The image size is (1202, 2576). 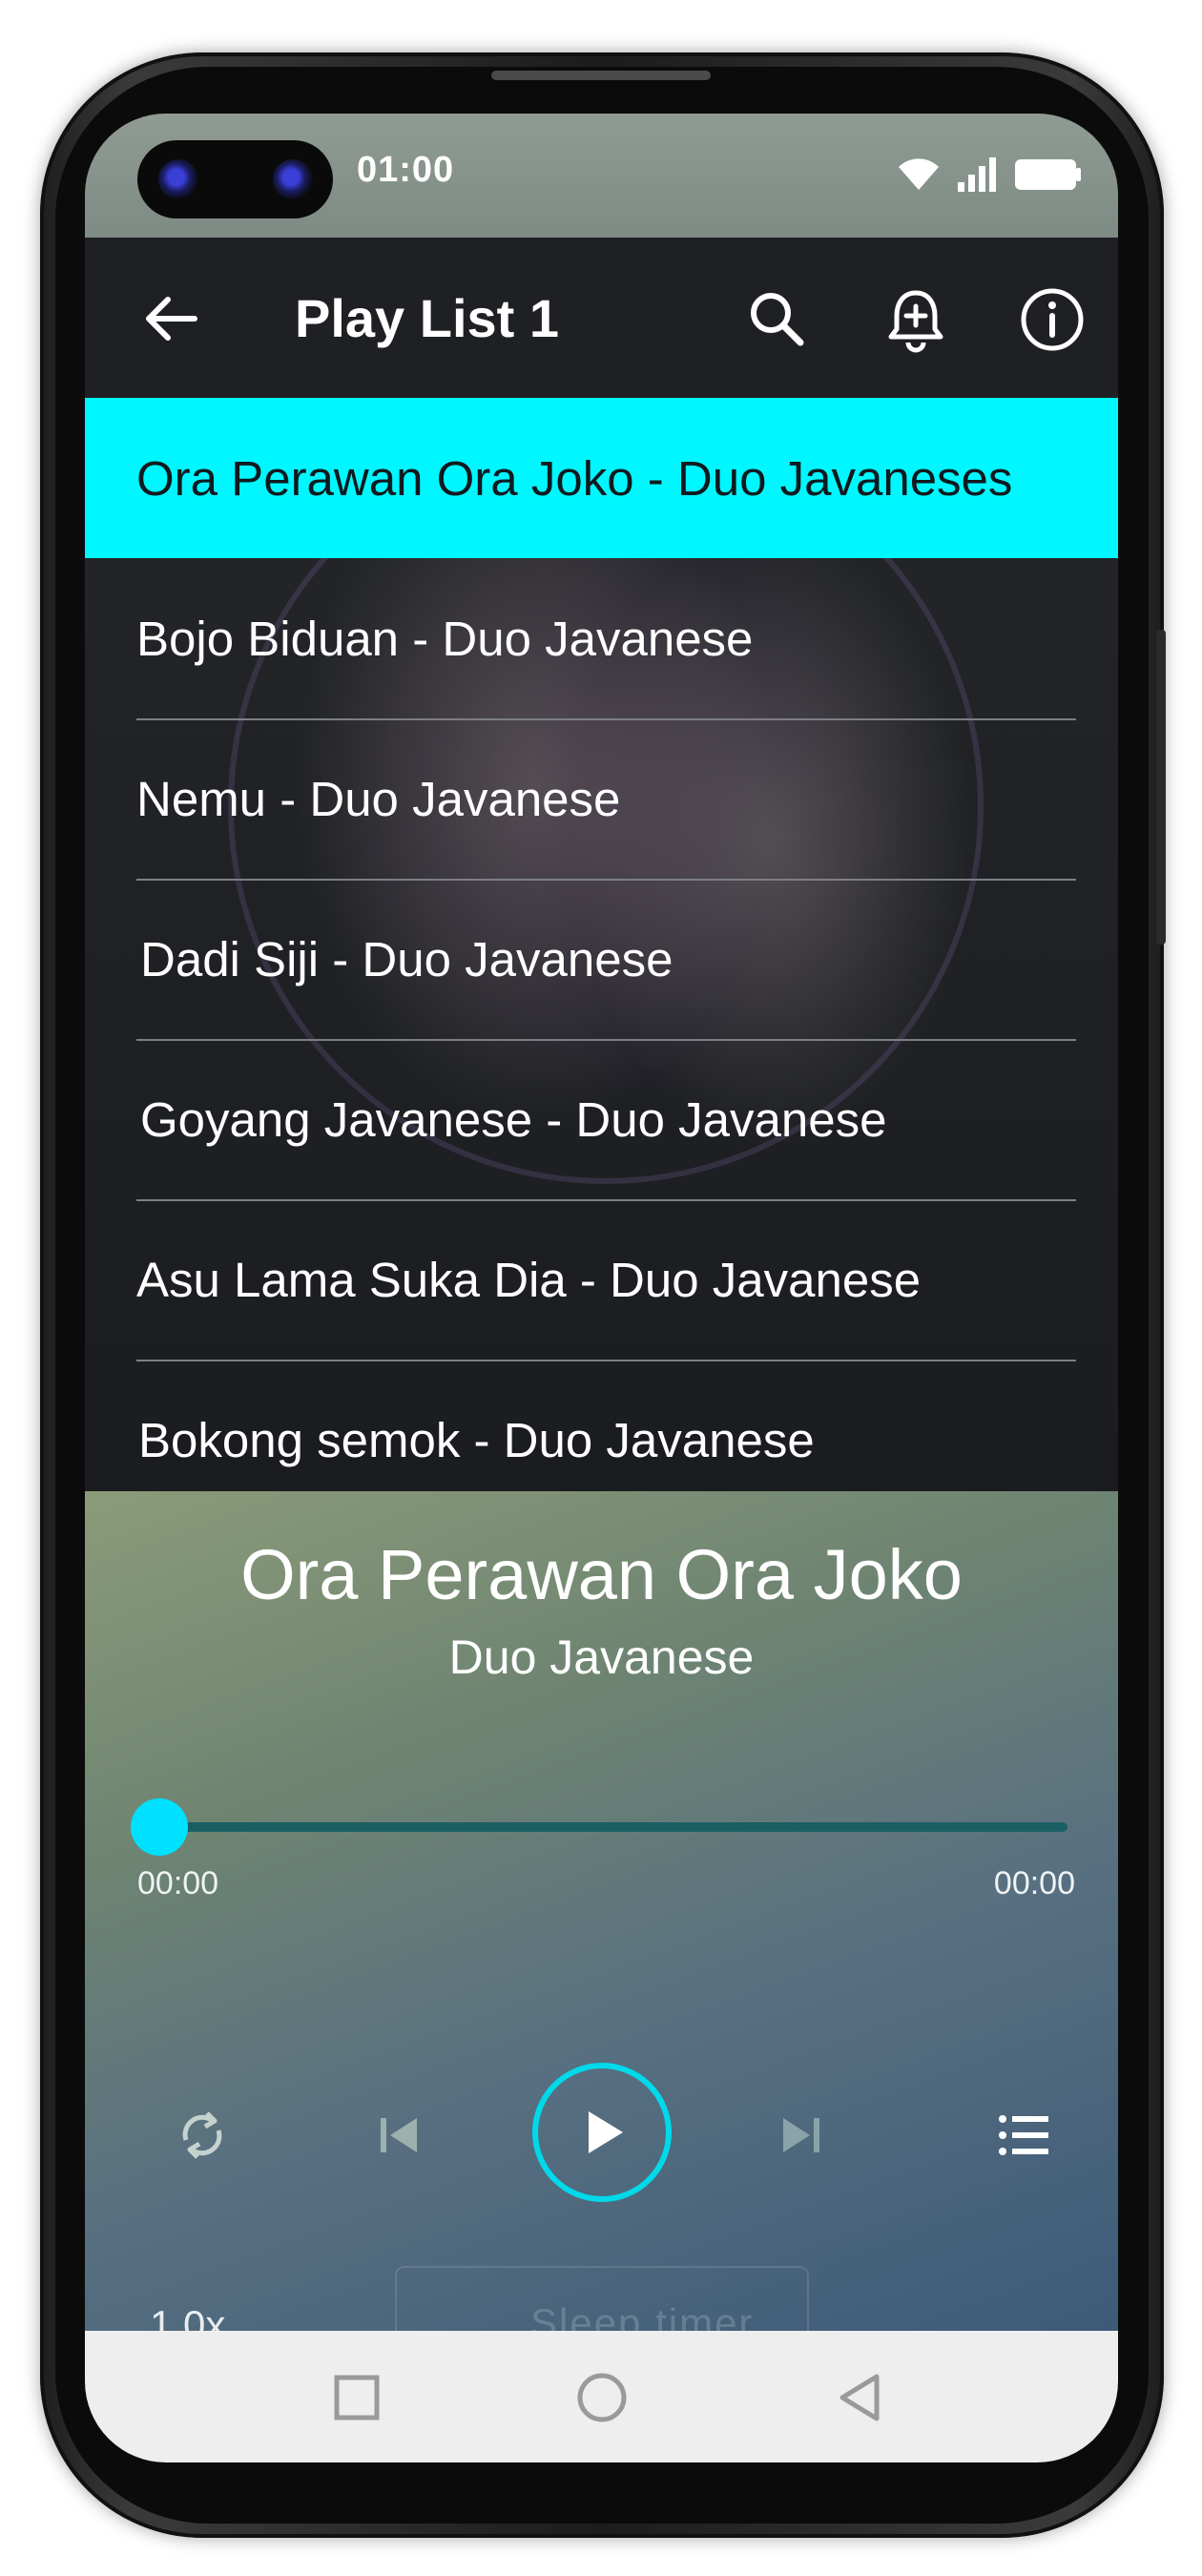 I want to click on seek-bar-track, so click(x=611, y=1827).